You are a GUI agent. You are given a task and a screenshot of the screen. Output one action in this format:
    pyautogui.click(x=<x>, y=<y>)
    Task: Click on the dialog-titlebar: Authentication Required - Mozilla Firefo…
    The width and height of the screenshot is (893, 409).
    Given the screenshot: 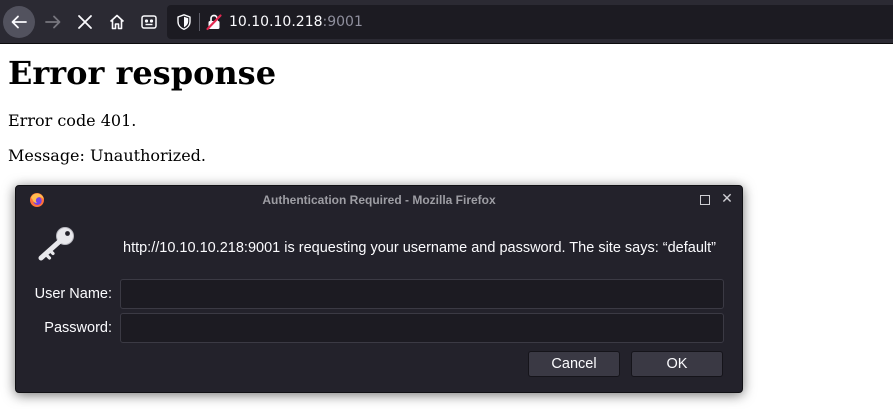 What is the action you would take?
    pyautogui.click(x=379, y=200)
    